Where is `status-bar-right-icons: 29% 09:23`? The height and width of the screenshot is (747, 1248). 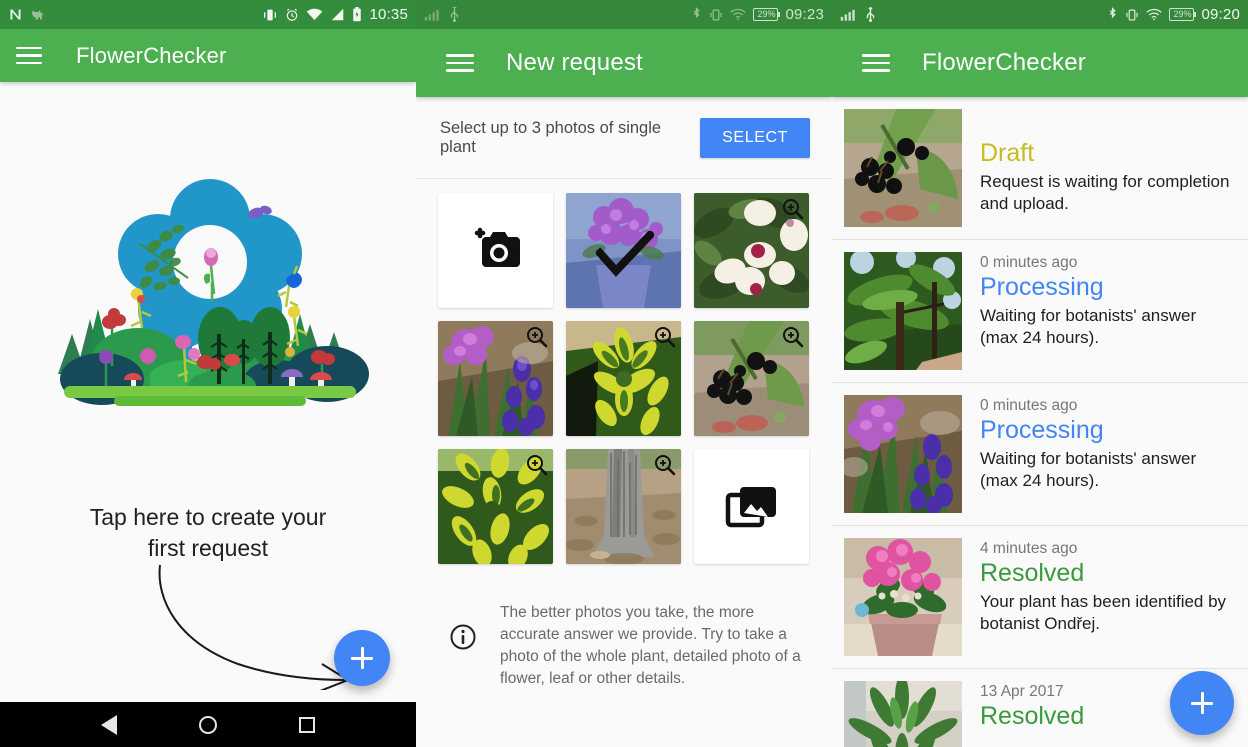
status-bar-right-icons: 29% 09:23 is located at coordinates (757, 14).